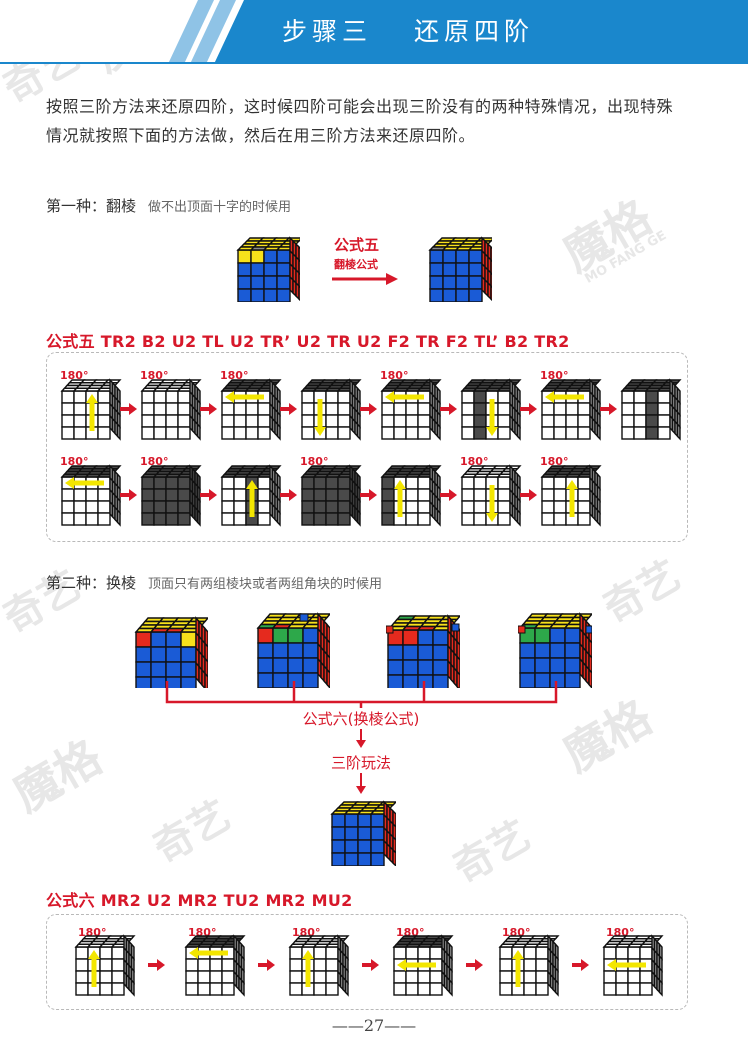 Image resolution: width=748 pixels, height=1038 pixels. I want to click on cube-solved-top, so click(363, 833).